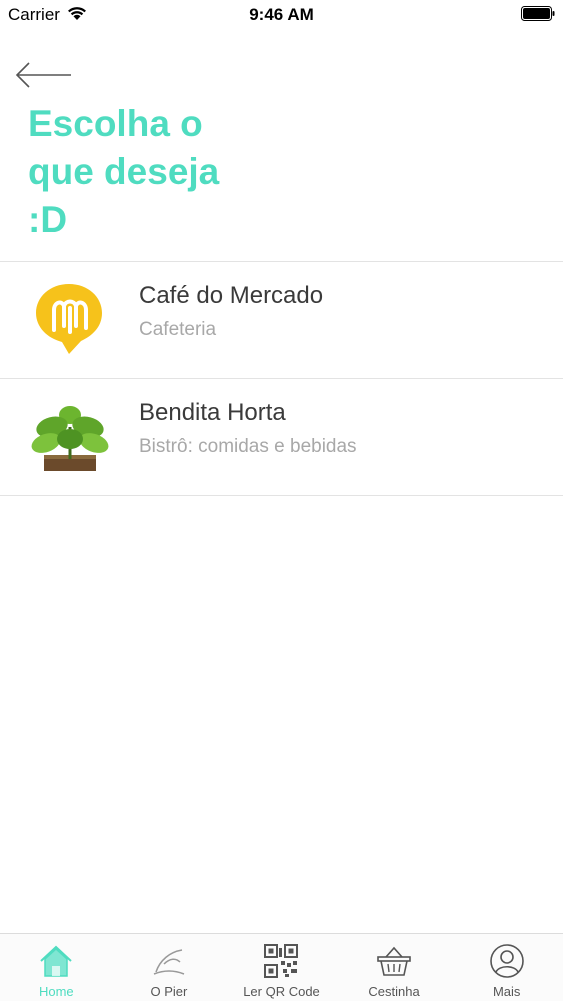  What do you see at coordinates (281, 961) in the screenshot?
I see `qr-code-icon` at bounding box center [281, 961].